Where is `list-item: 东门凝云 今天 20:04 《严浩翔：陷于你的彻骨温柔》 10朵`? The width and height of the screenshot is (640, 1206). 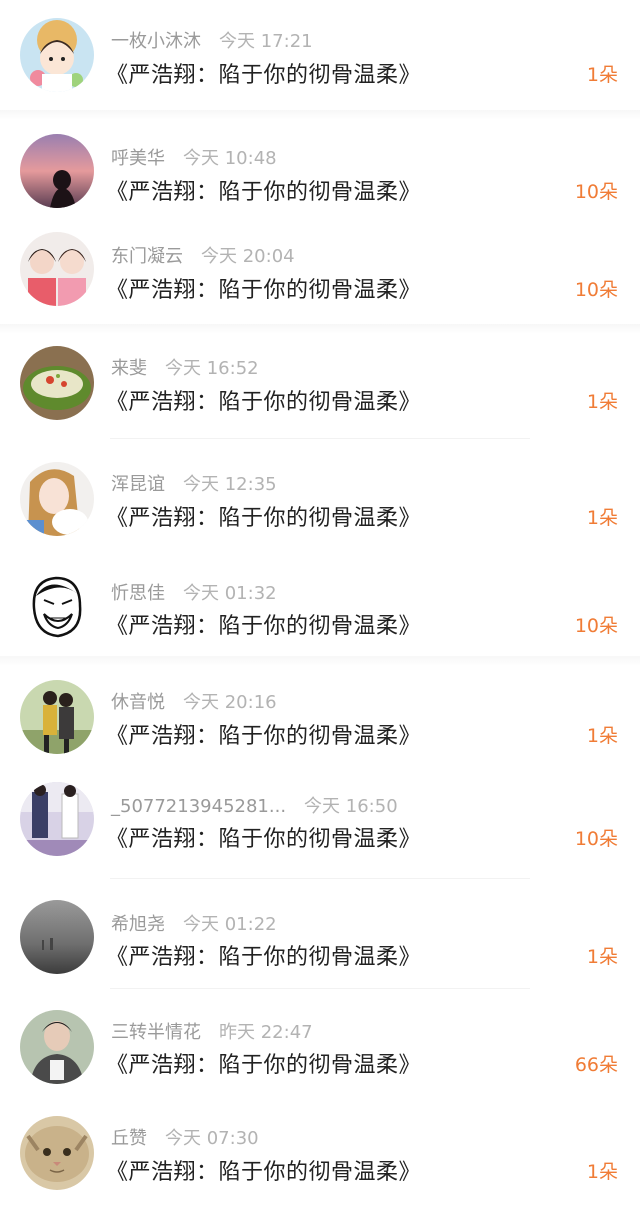 list-item: 东门凝云 今天 20:04 《严浩翔：陷于你的彻骨温柔》 10朵 is located at coordinates (320, 273).